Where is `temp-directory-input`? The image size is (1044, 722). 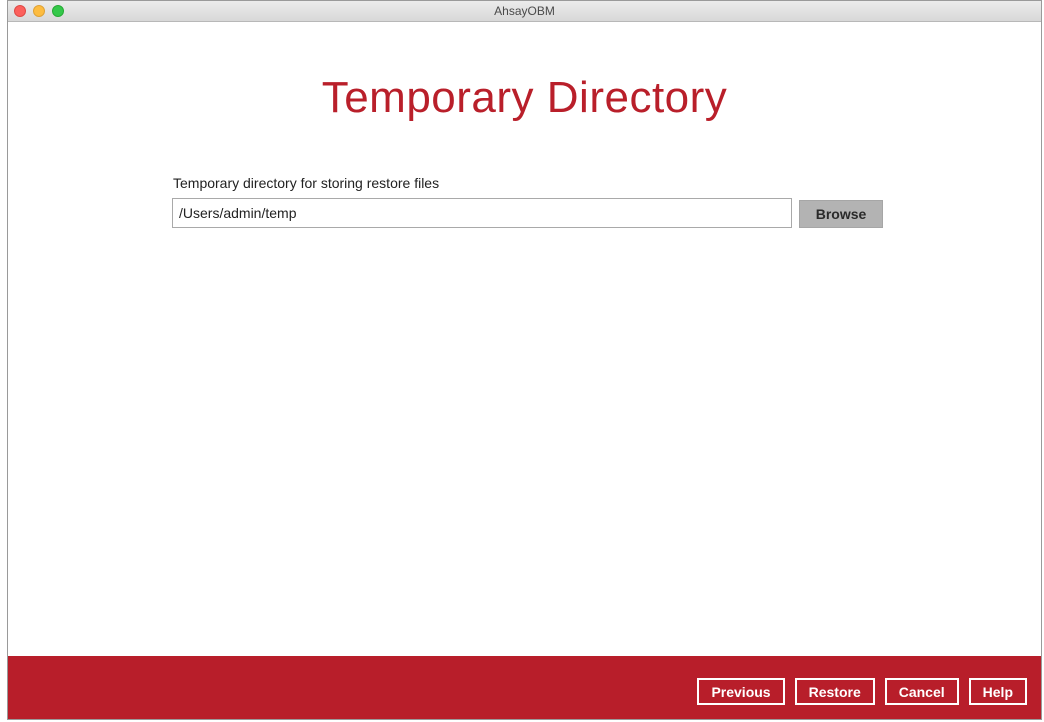 temp-directory-input is located at coordinates (482, 213).